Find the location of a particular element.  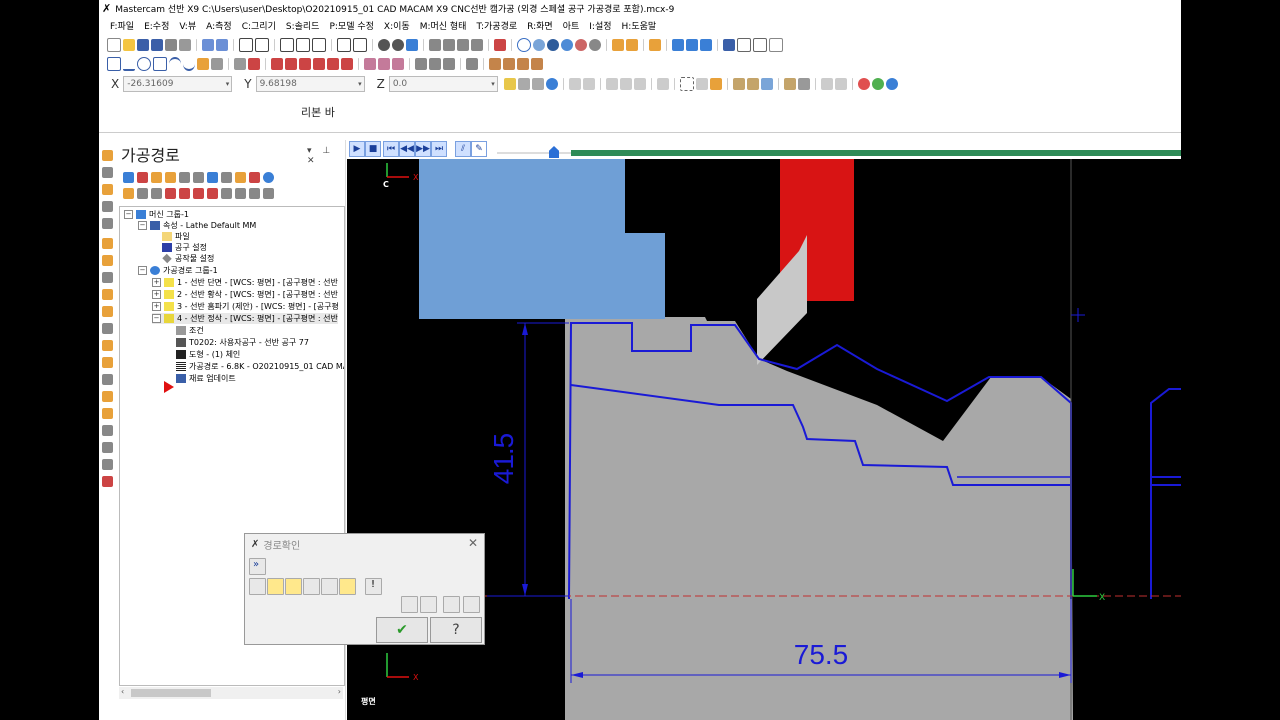

toggle-display-icon is located at coordinates (142, 193).